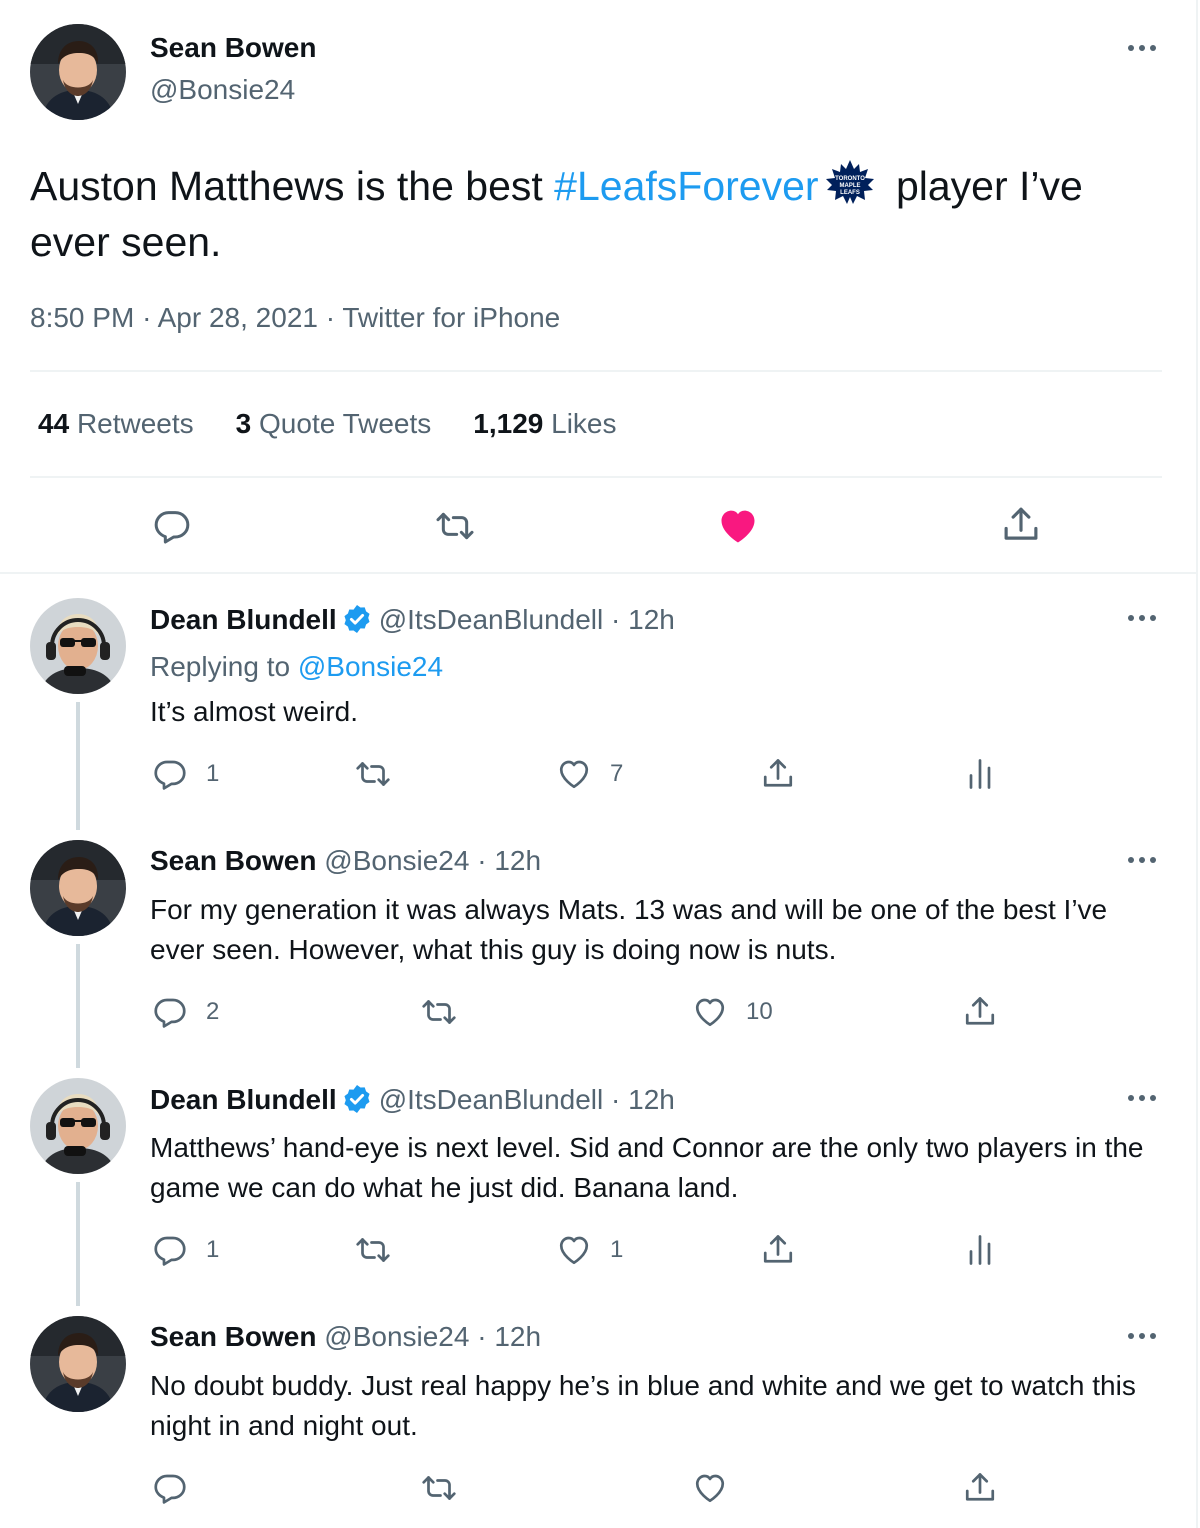 The image size is (1200, 1528). Describe the element at coordinates (357, 1099) in the screenshot. I see `verified-badge-icon` at that location.